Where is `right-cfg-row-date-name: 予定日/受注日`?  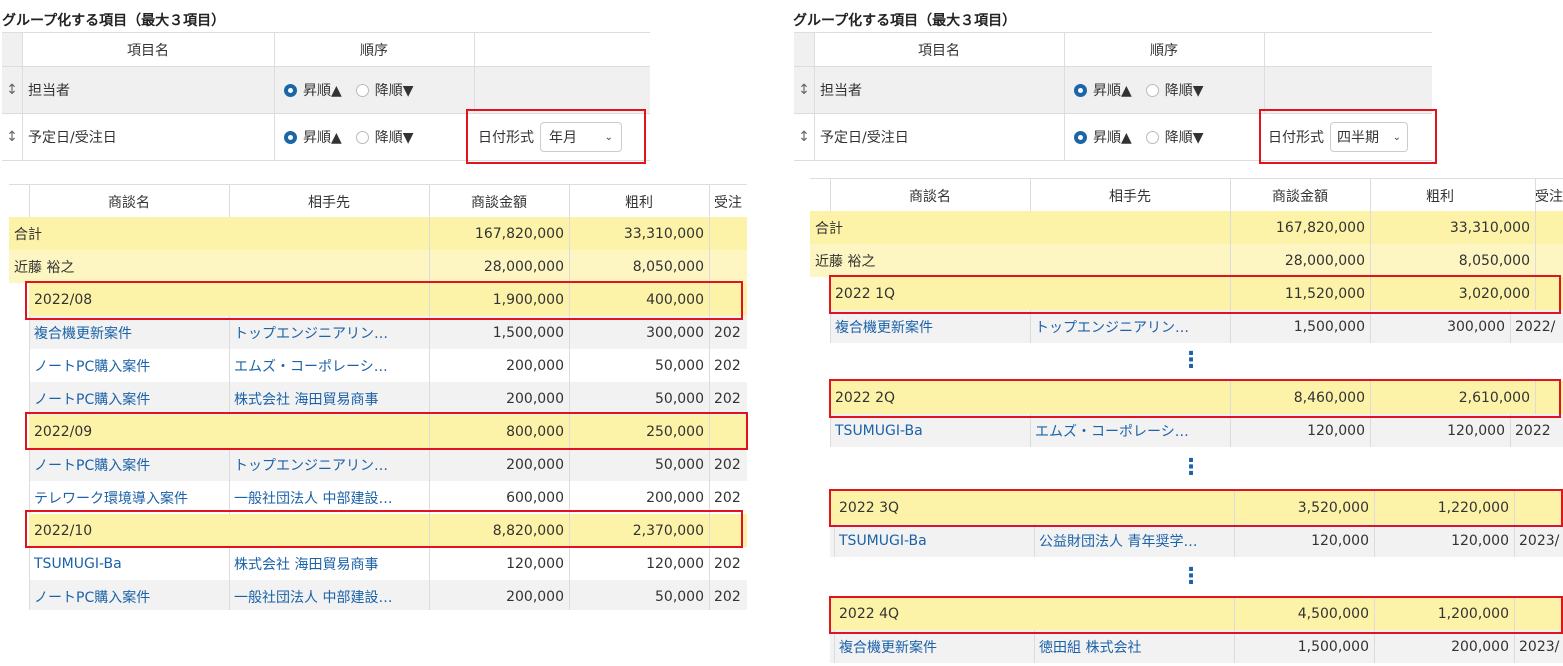
right-cfg-row-date-name: 予定日/受注日 is located at coordinates (864, 138).